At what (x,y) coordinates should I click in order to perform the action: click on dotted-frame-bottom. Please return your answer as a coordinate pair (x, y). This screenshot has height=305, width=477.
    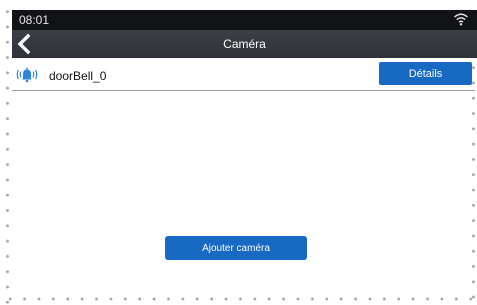
    Looking at the image, I should click on (238, 299).